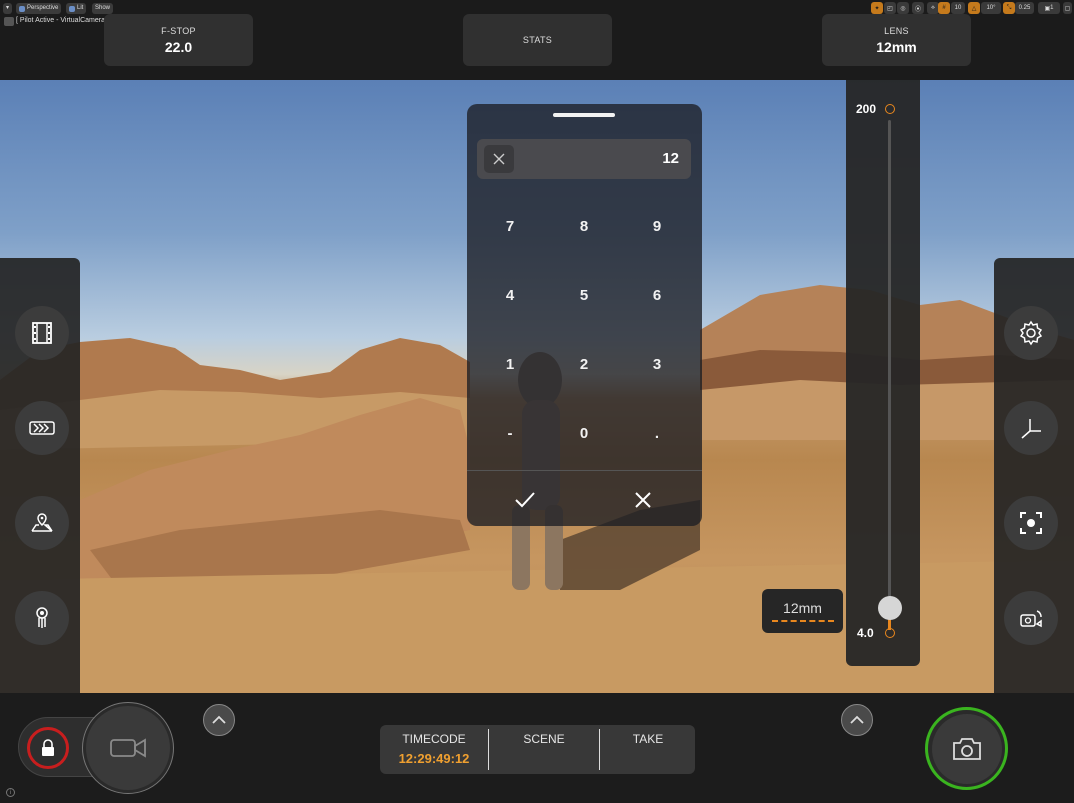 The image size is (1074, 803). I want to click on film-button, so click(42, 333).